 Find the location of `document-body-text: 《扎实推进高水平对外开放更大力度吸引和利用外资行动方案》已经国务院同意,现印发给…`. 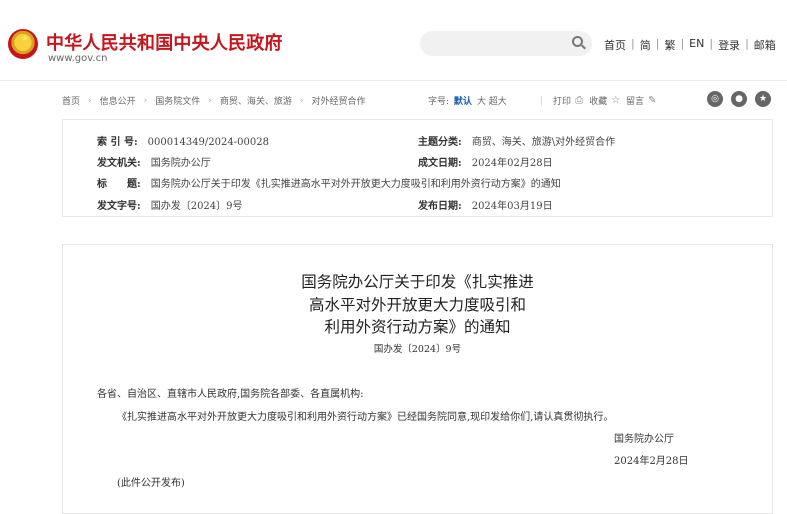

document-body-text: 《扎实推进高水平对外开放更大力度吸引和利用外资行动方案》已经国务院同意,现印发给… is located at coordinates (365, 417).